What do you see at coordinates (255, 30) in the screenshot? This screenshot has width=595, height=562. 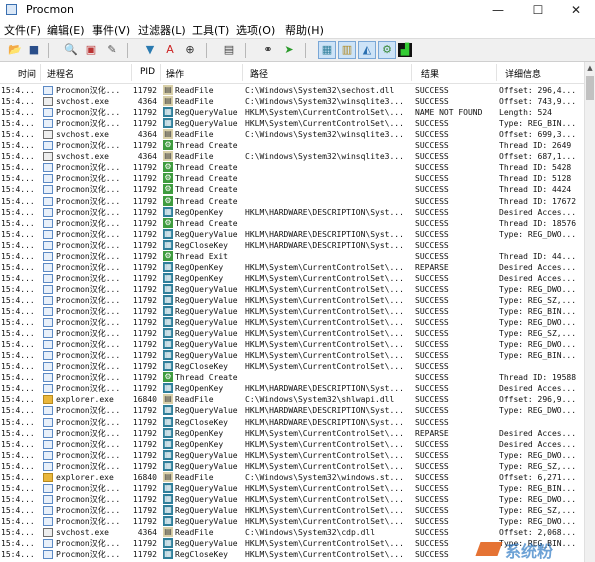 I see `menu-options: 选项(O)` at bounding box center [255, 30].